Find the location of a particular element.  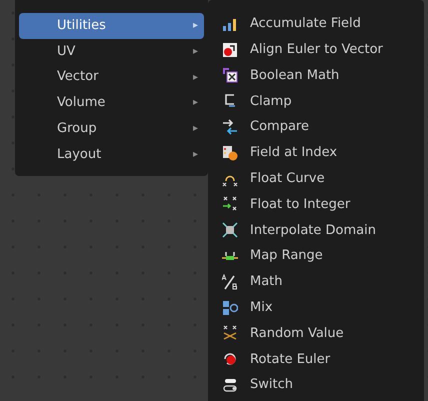

menu-item: Float to Integer is located at coordinates (323, 205).